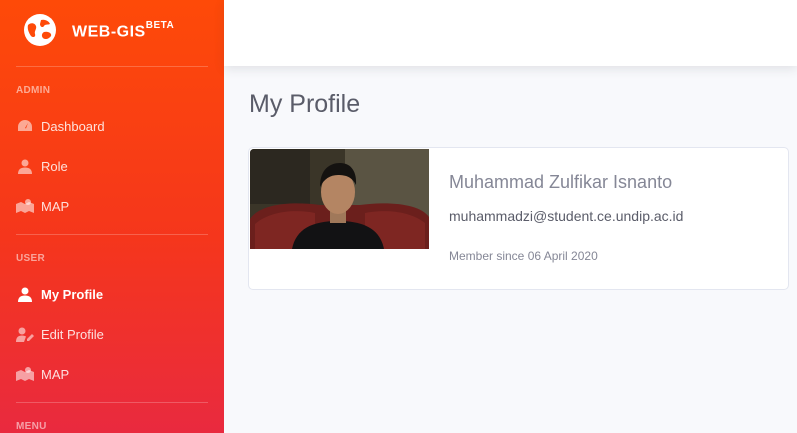 The width and height of the screenshot is (797, 433). I want to click on page-title: My Profile, so click(305, 104).